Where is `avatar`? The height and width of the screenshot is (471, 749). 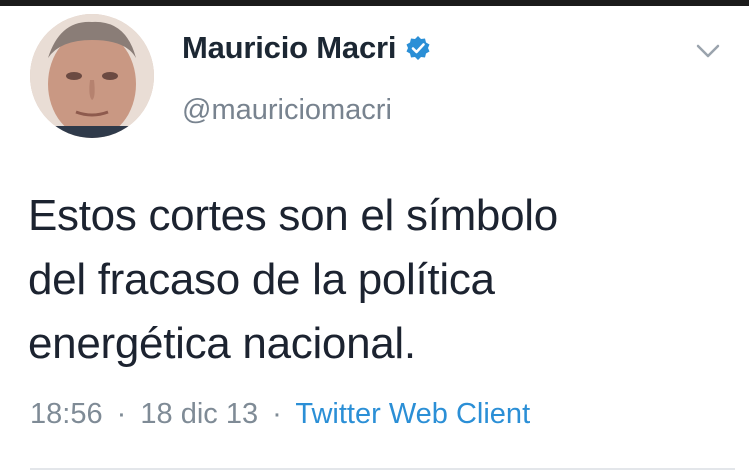 avatar is located at coordinates (92, 76).